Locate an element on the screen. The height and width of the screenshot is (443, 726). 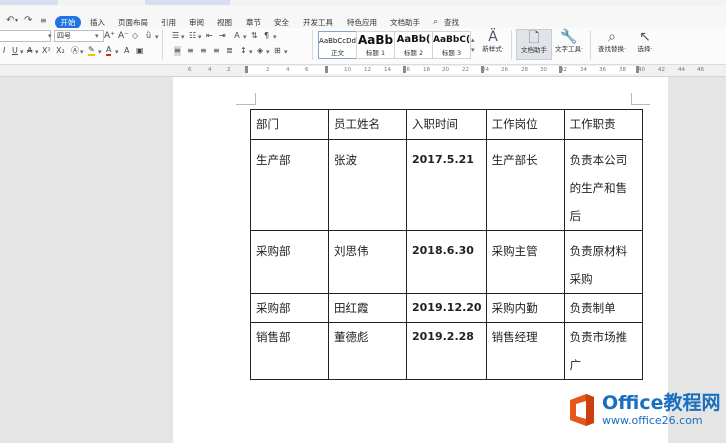
gallery-up-icon: ▴ is located at coordinates (473, 40).